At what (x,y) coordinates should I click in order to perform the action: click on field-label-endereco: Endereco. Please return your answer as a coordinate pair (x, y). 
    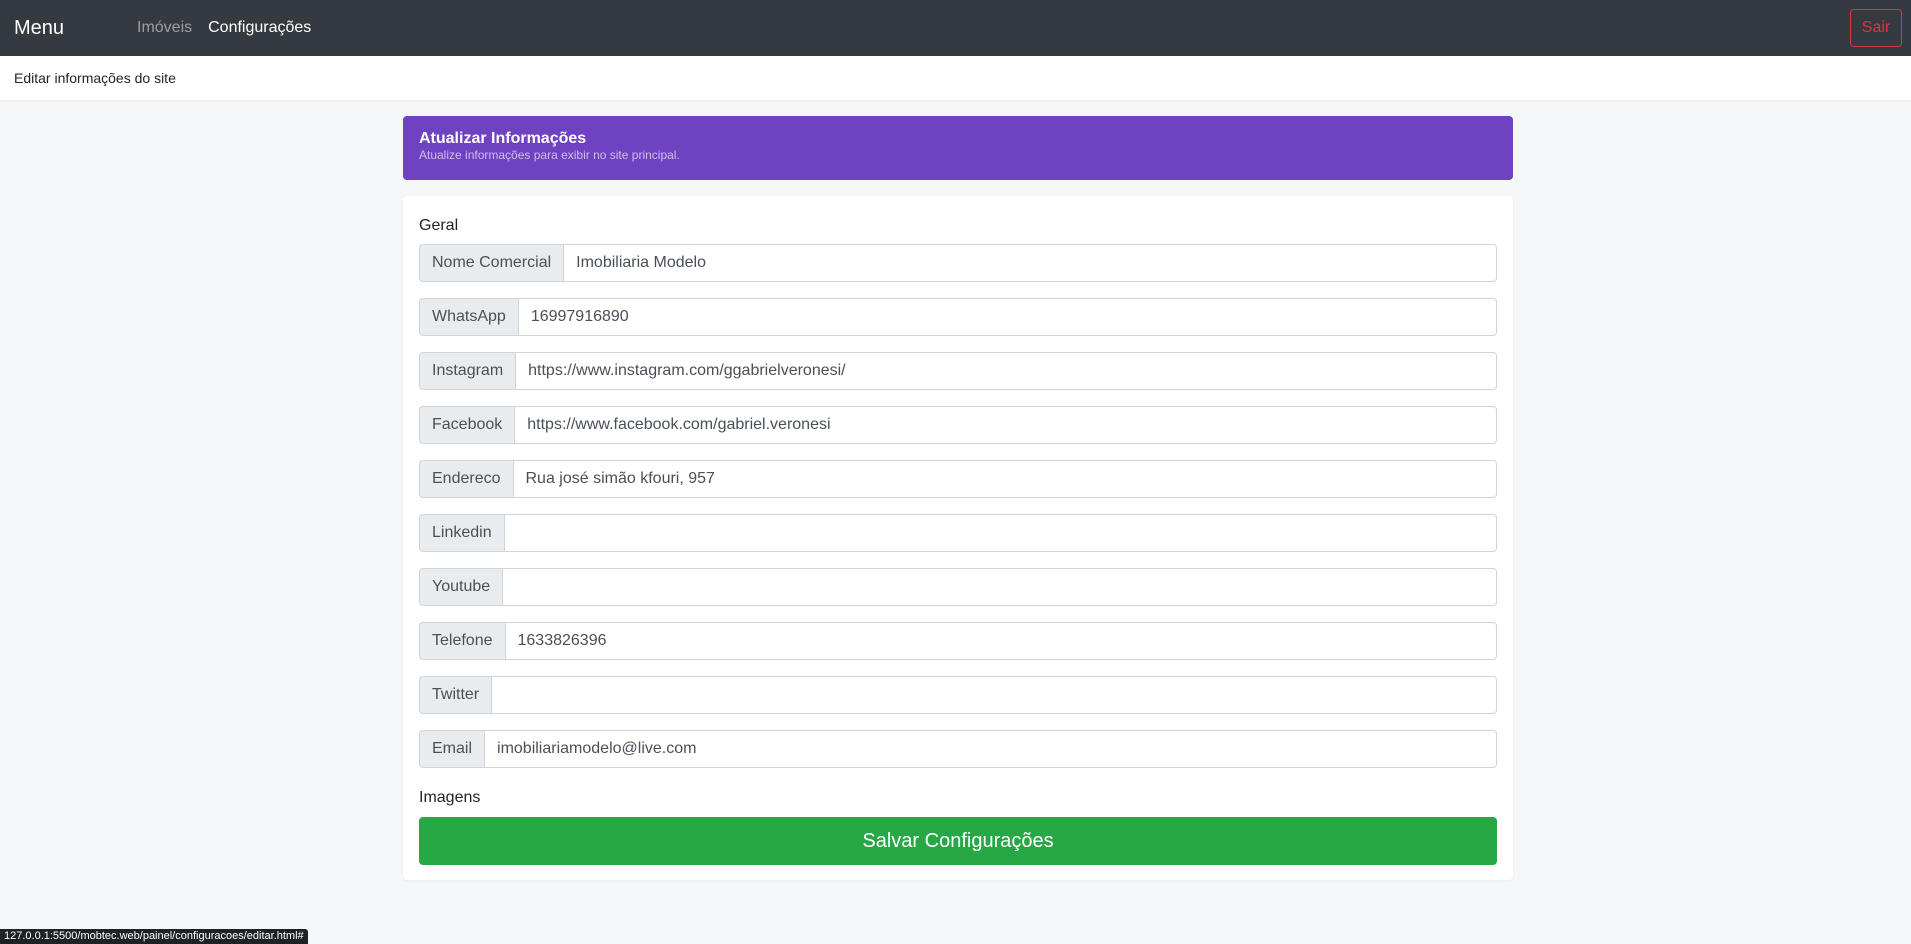
    Looking at the image, I should click on (466, 479).